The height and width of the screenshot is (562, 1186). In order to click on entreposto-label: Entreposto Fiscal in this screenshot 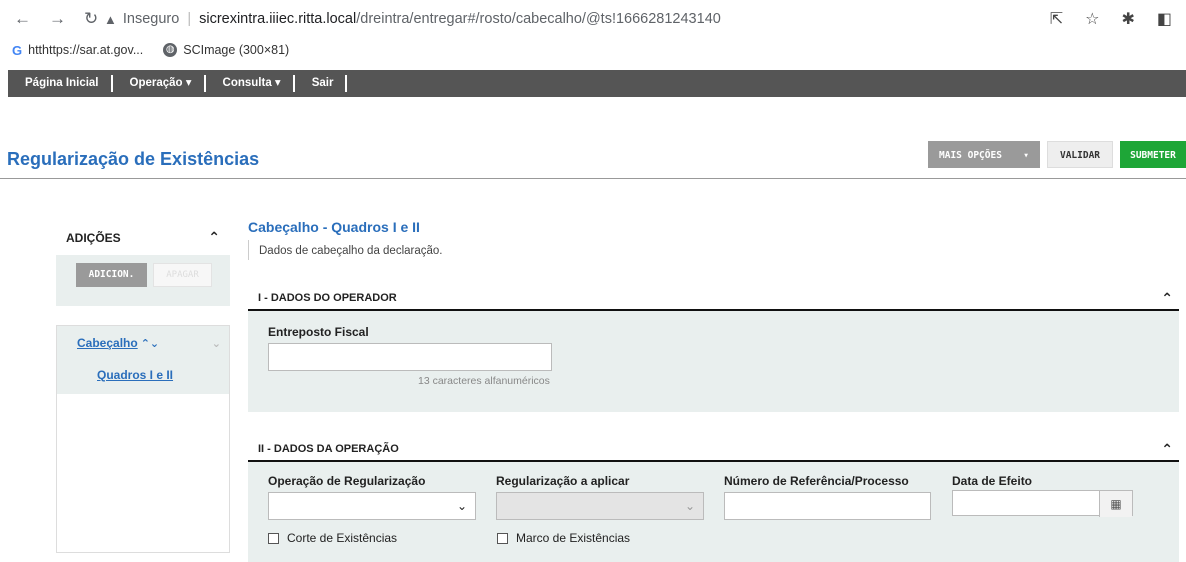, I will do `click(318, 332)`.